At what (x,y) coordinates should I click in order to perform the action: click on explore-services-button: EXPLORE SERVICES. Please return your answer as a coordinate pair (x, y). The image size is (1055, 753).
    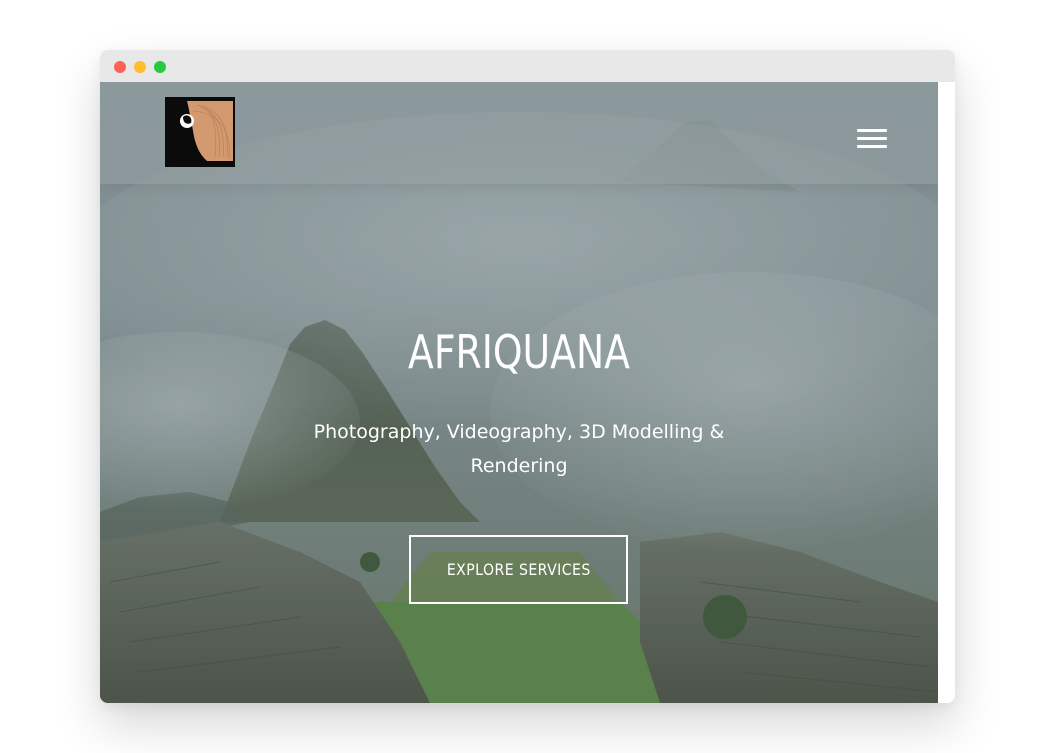
    Looking at the image, I should click on (518, 569).